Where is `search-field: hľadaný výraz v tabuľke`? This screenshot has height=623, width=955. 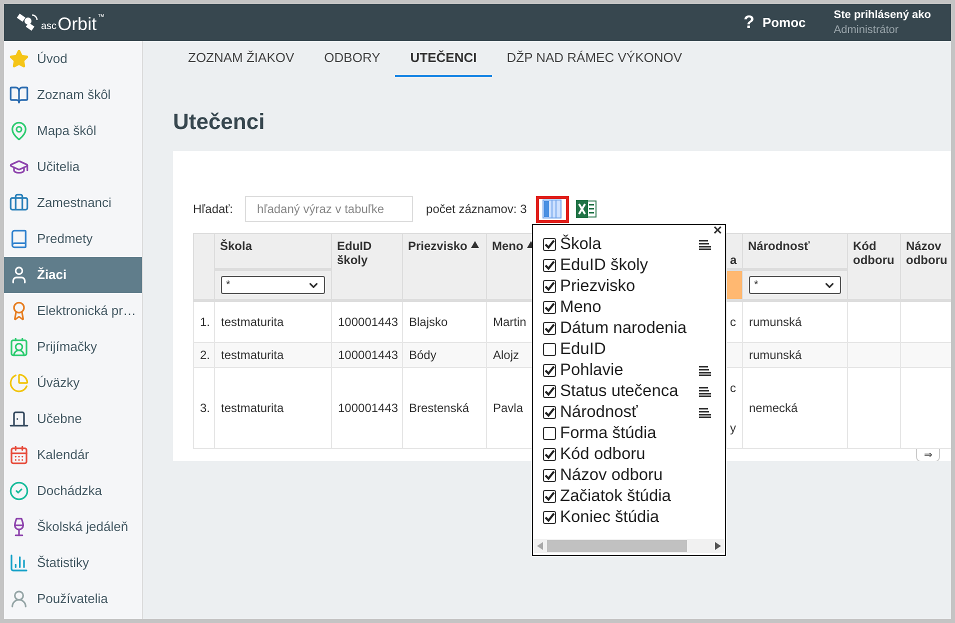 search-field: hľadaný výraz v tabuľke is located at coordinates (329, 209).